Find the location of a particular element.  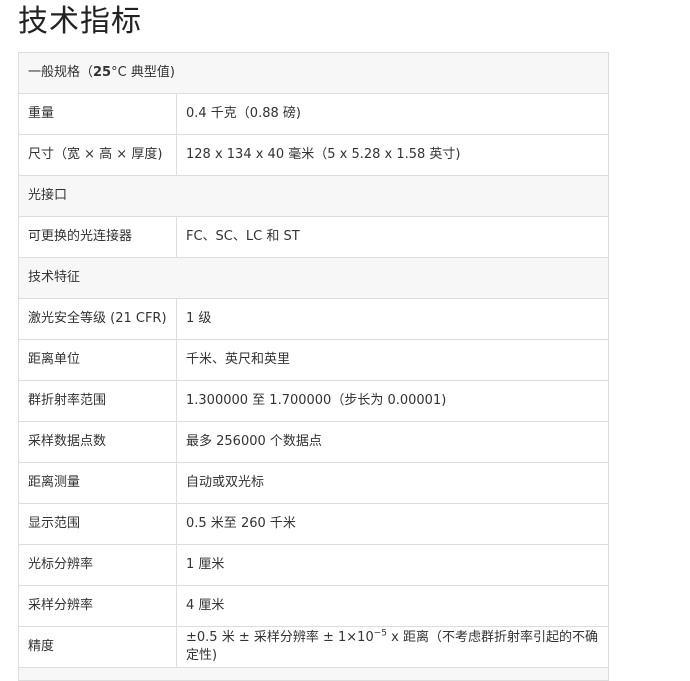

table-row-partial is located at coordinates (313, 674).